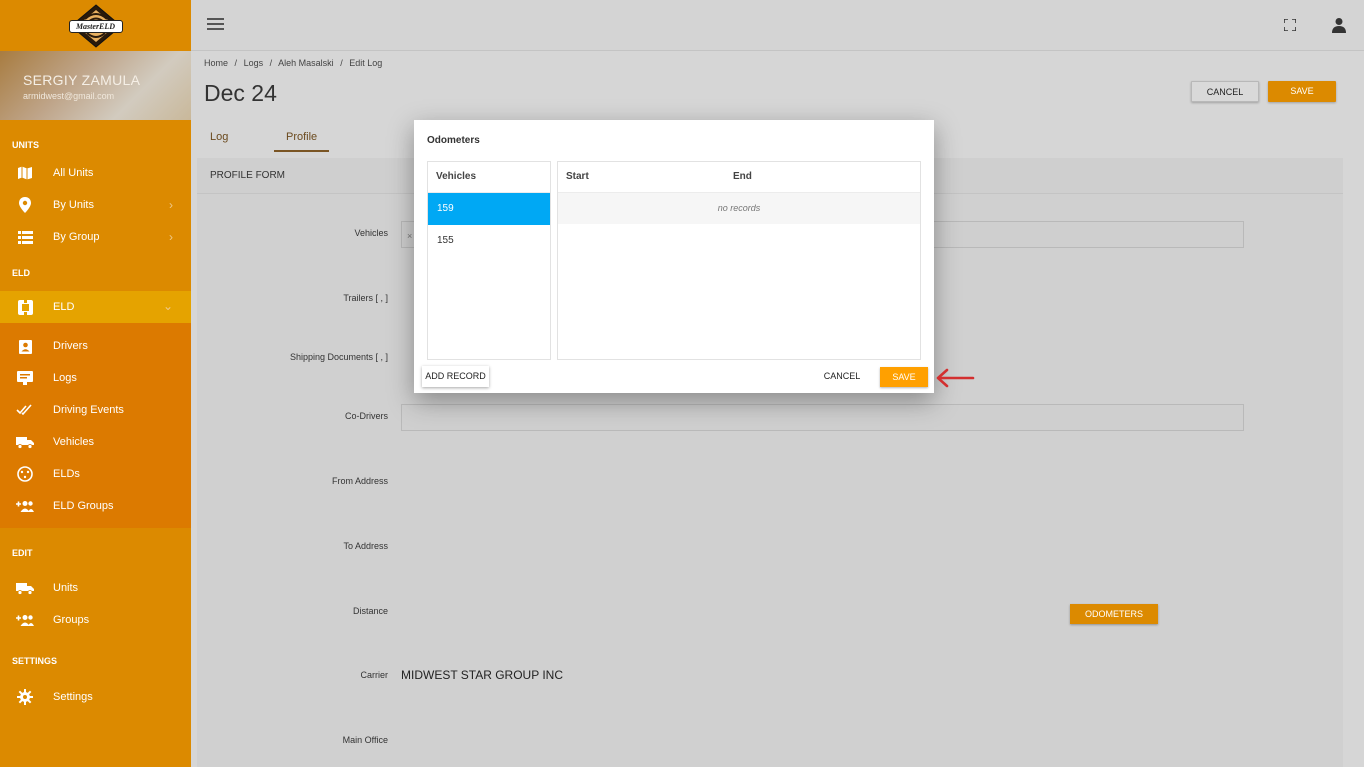  I want to click on odometers-button: ODOMETERS, so click(1114, 614).